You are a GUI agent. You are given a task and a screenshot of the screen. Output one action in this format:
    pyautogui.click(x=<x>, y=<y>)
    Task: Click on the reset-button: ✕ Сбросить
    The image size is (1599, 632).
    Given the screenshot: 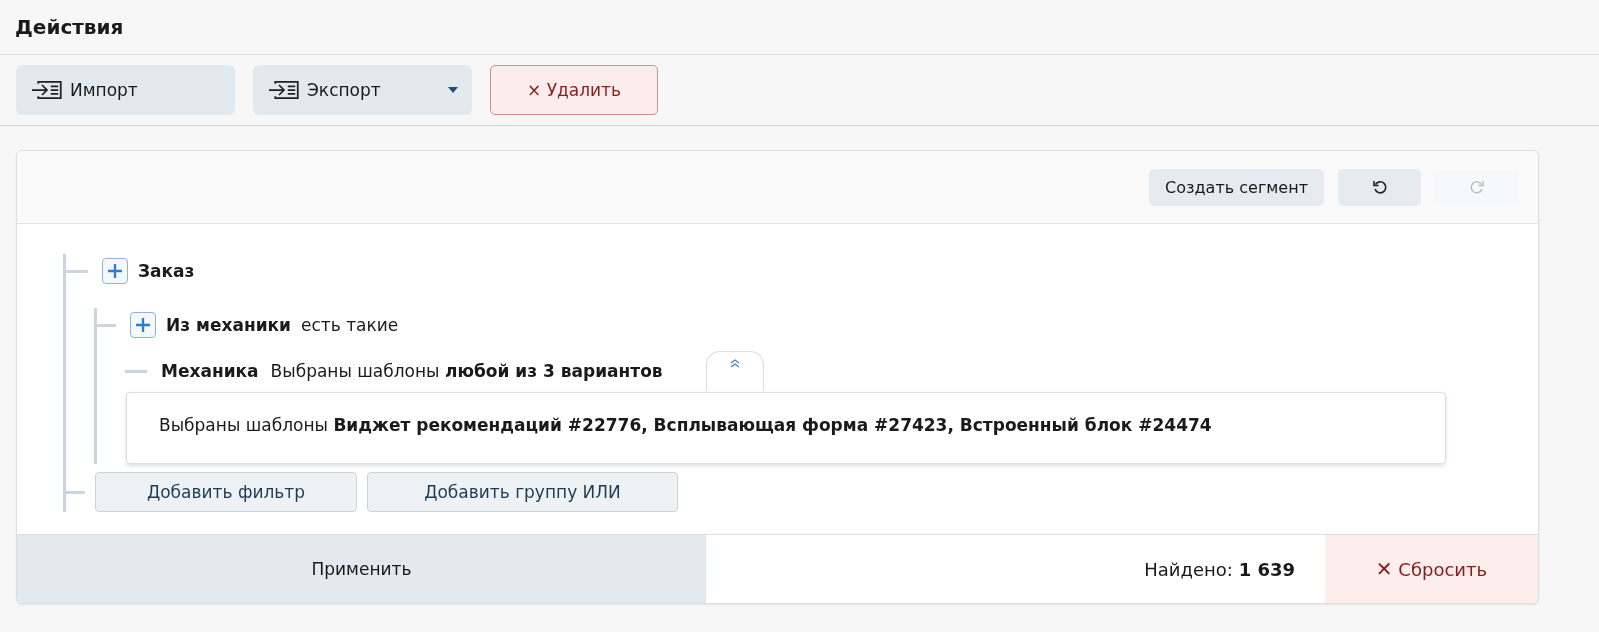 What is the action you would take?
    pyautogui.click(x=1431, y=569)
    